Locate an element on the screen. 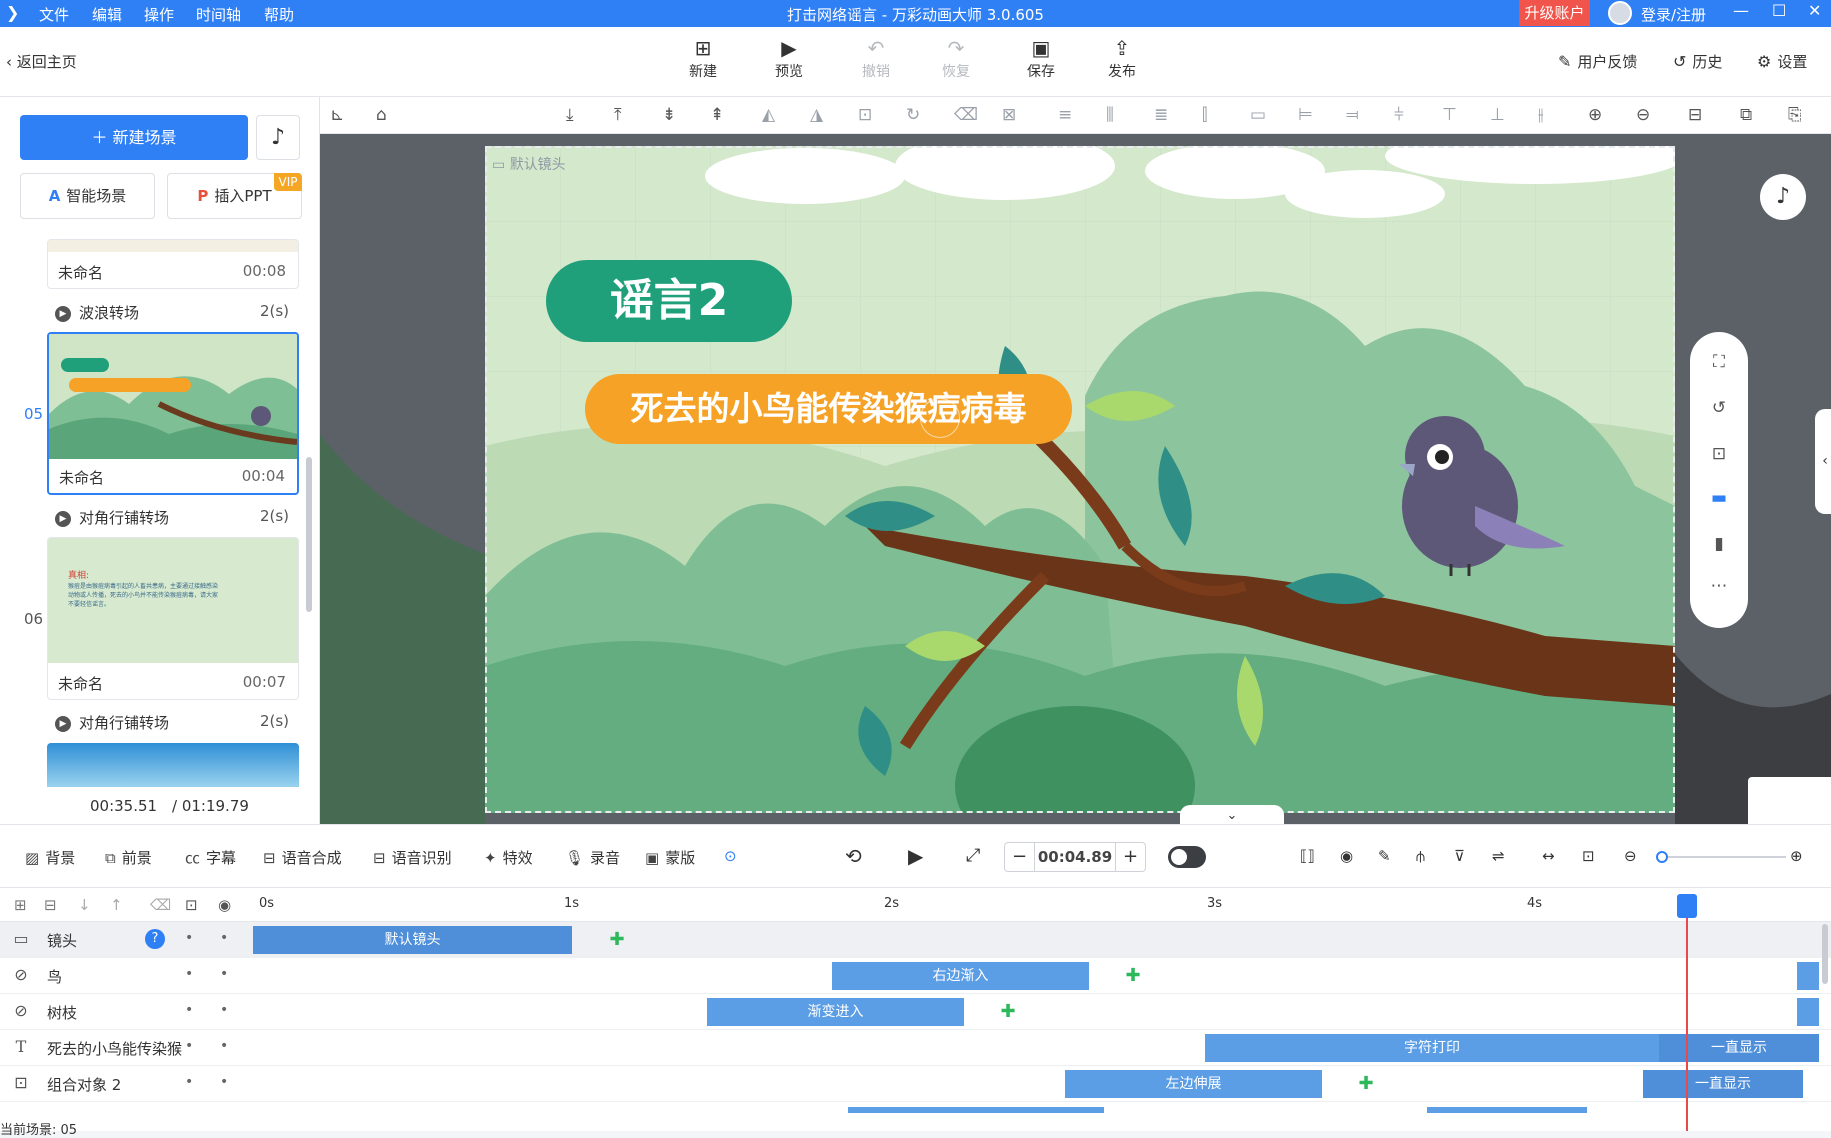  title-text-object: 谣言2 is located at coordinates (669, 301).